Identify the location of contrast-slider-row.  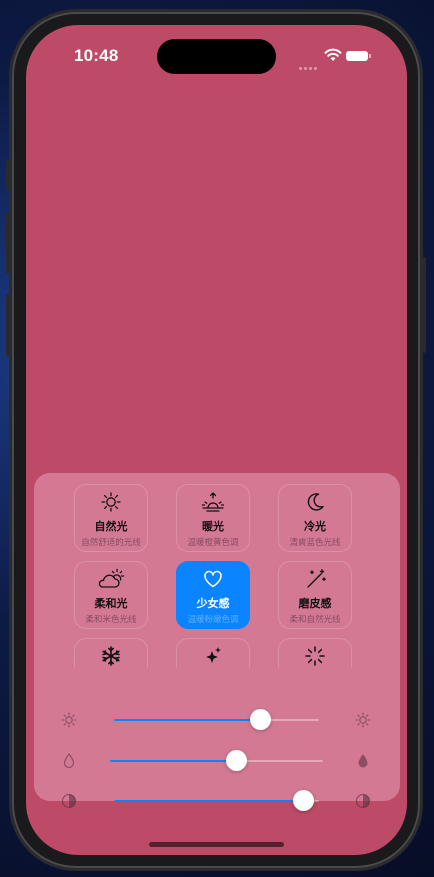
(217, 801).